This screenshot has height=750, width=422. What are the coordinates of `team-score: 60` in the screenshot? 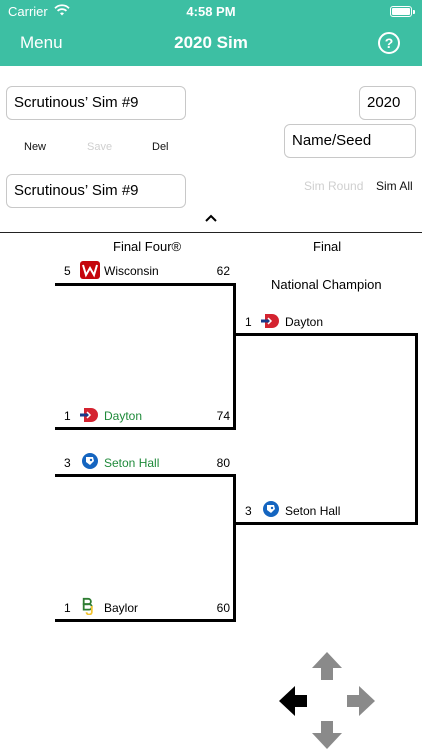 It's located at (223, 608).